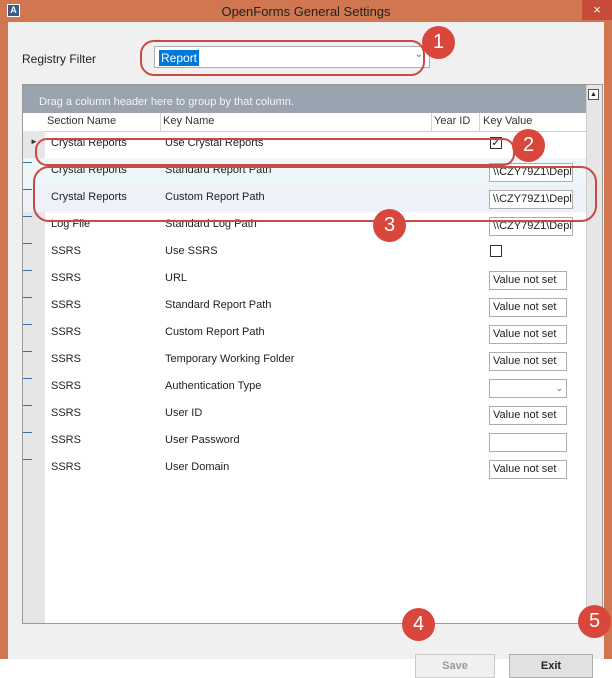 This screenshot has width=612, height=678. Describe the element at coordinates (593, 94) in the screenshot. I see `scroll-up-icon: ▲` at that location.